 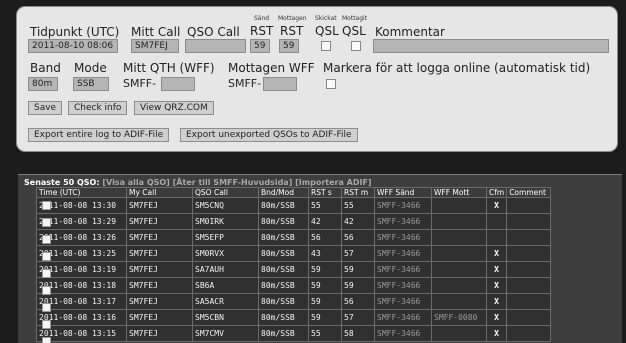 I want to click on mitt-qth-input, so click(x=178, y=84).